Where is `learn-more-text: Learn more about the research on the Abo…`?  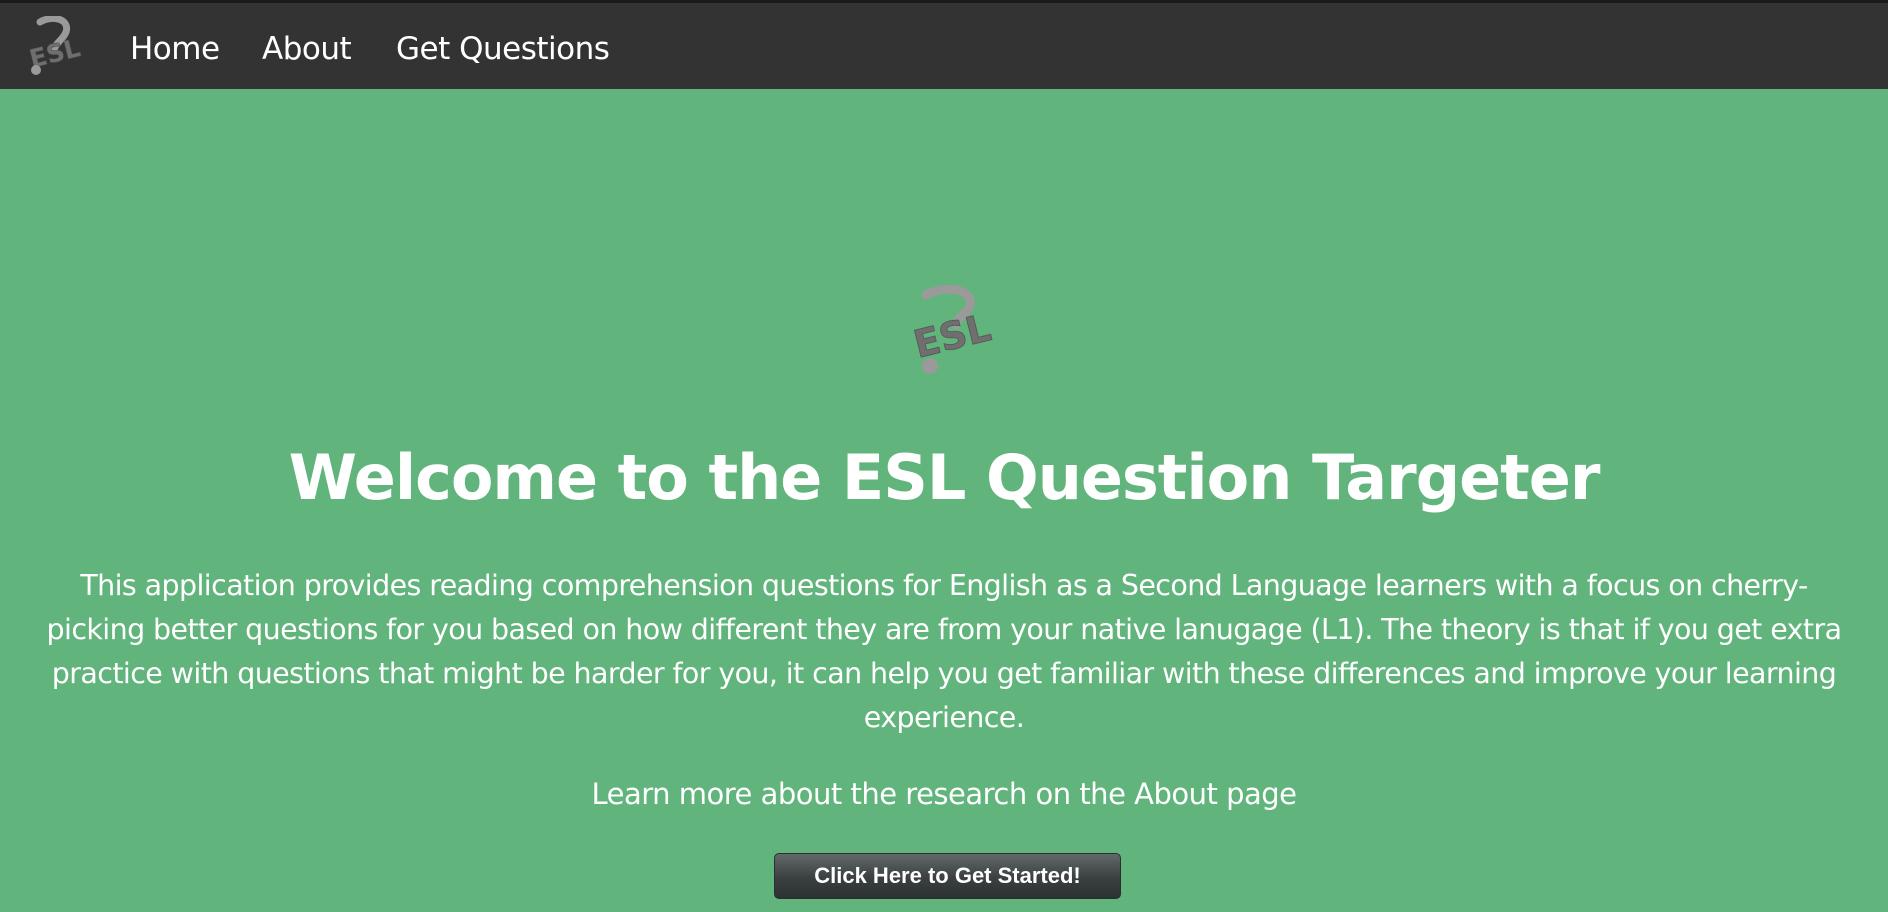
learn-more-text: Learn more about the research on the Abo… is located at coordinates (944, 794).